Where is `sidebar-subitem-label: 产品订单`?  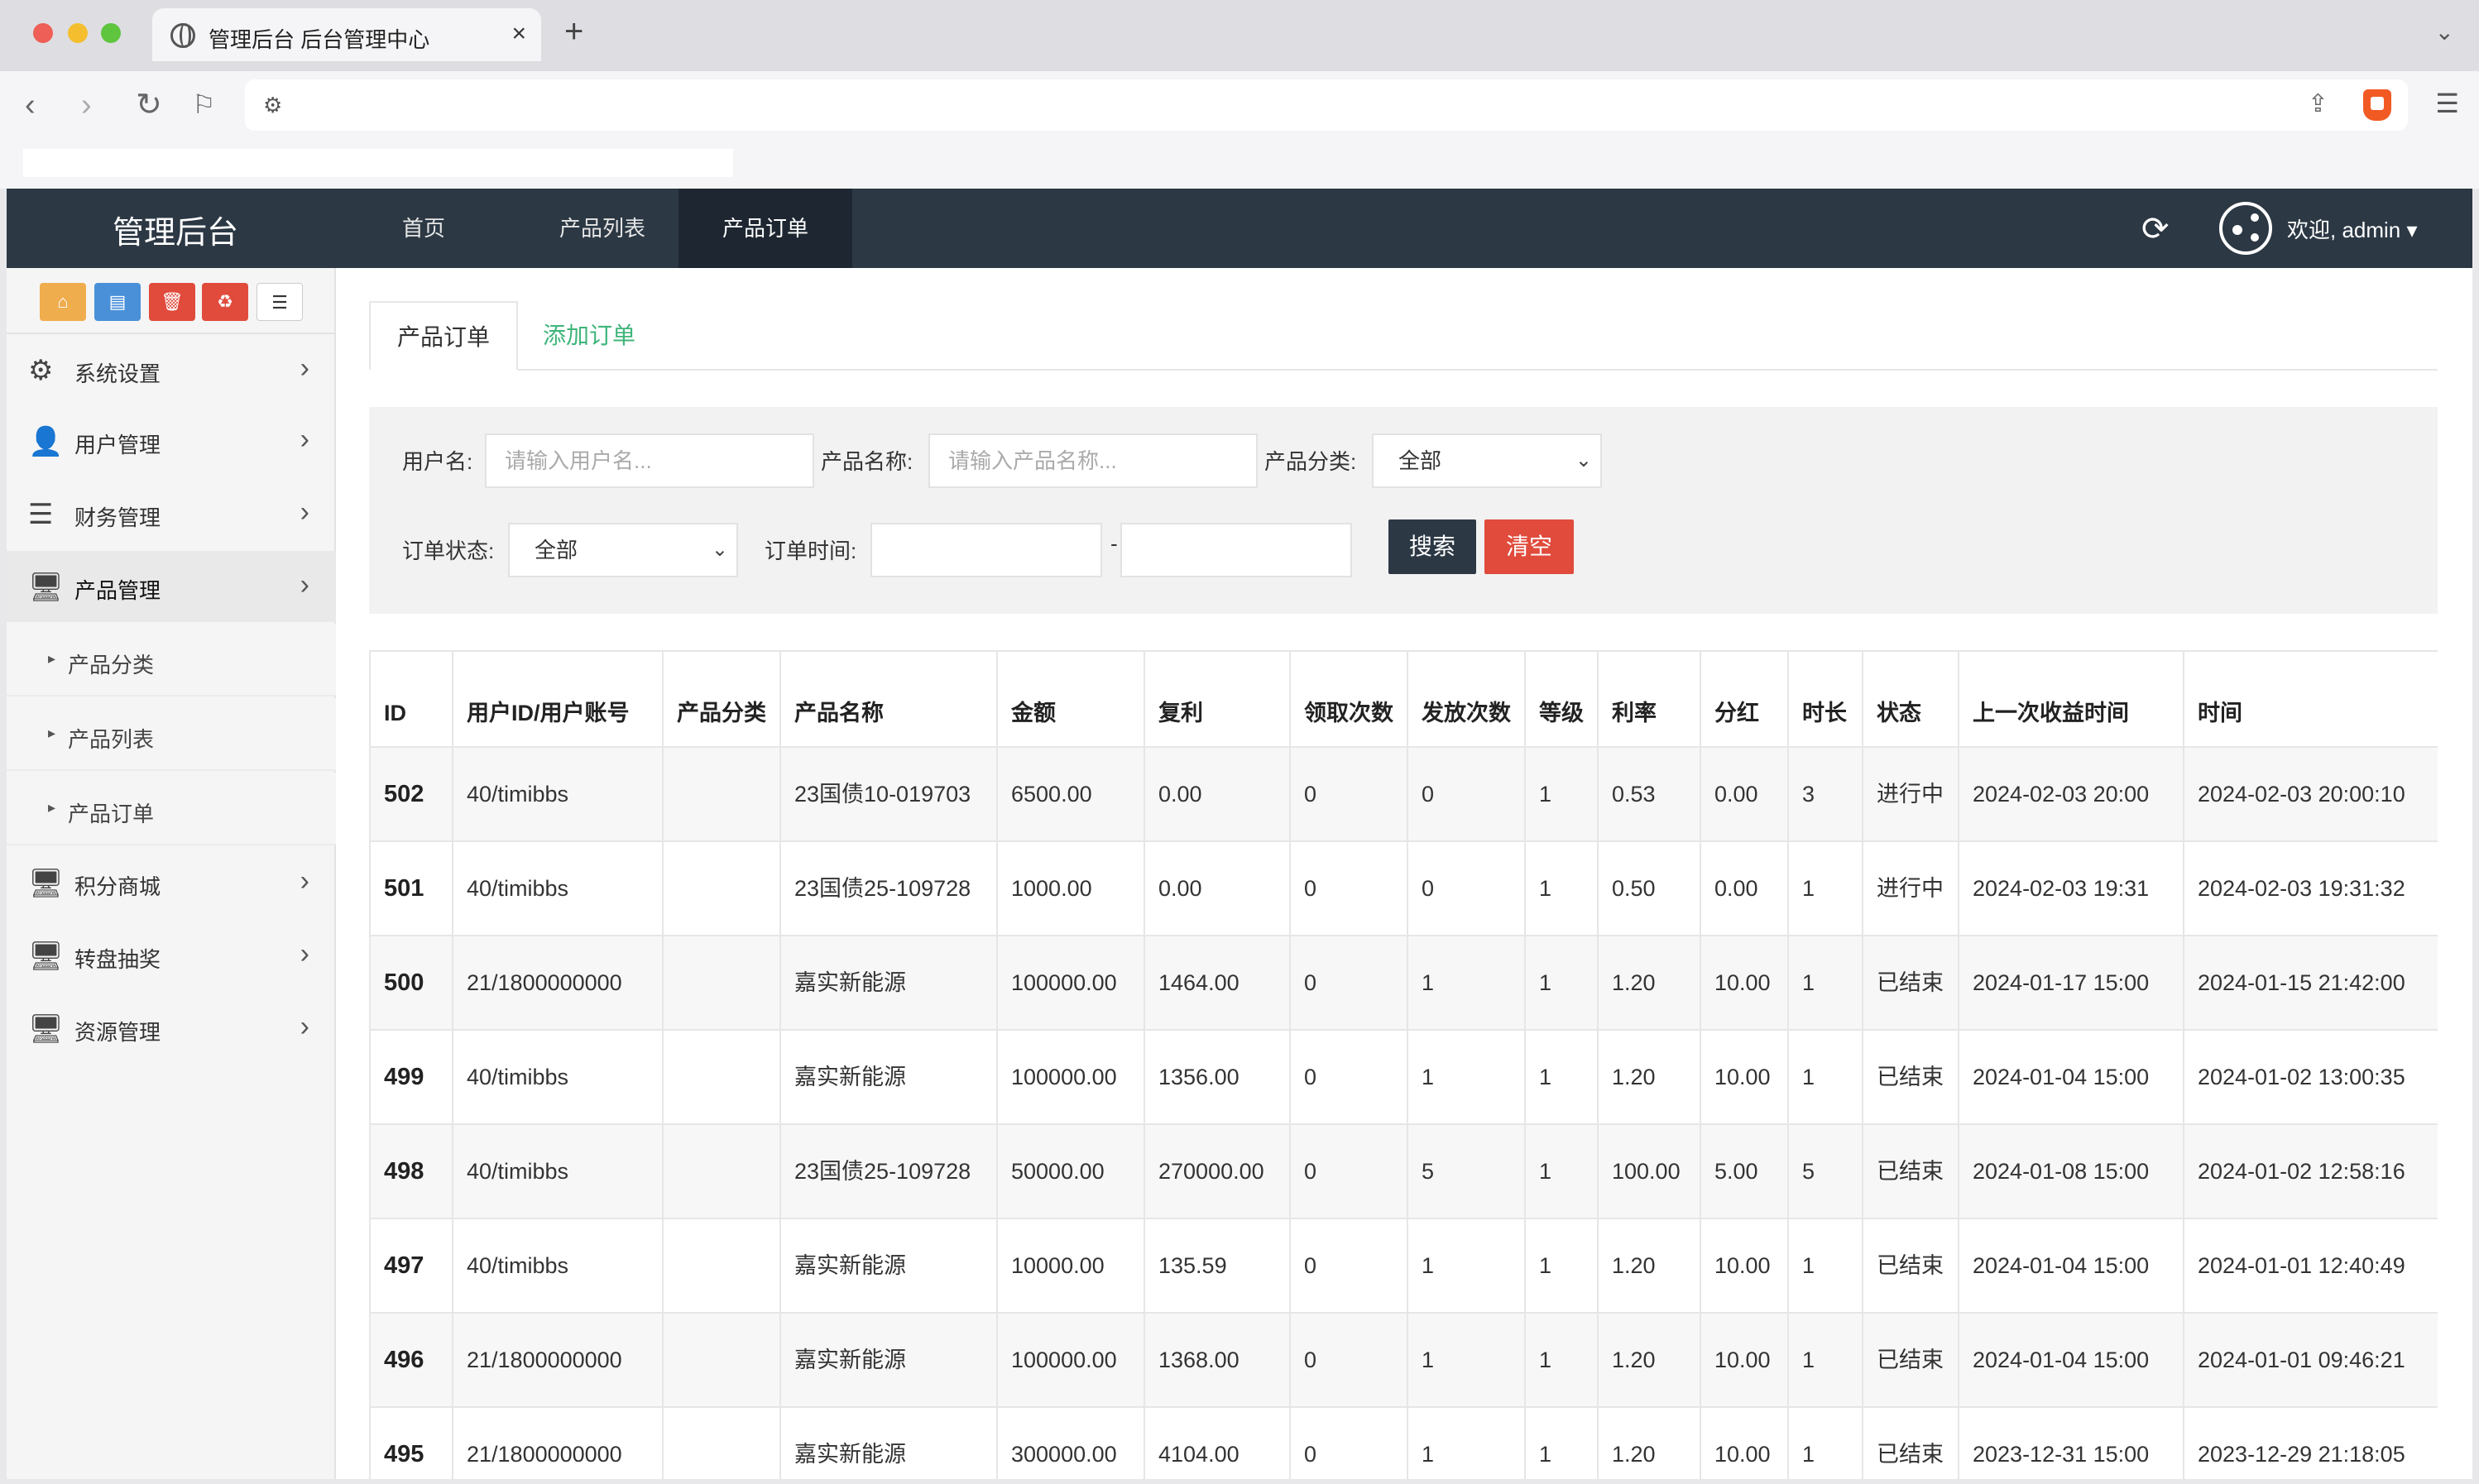
sidebar-subitem-label: 产品订单 is located at coordinates (112, 814).